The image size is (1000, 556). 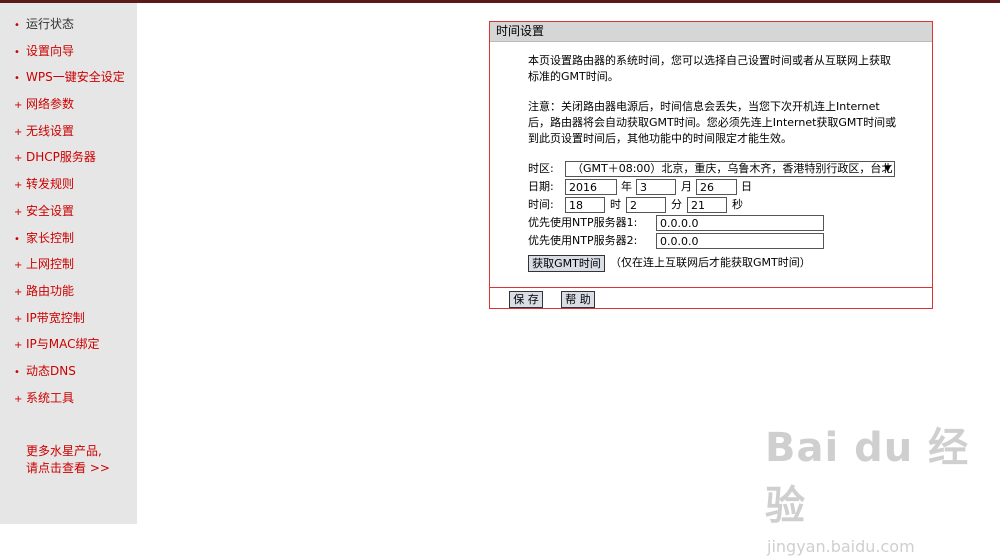 I want to click on sidebar-item-label: 设置向导, so click(x=50, y=50).